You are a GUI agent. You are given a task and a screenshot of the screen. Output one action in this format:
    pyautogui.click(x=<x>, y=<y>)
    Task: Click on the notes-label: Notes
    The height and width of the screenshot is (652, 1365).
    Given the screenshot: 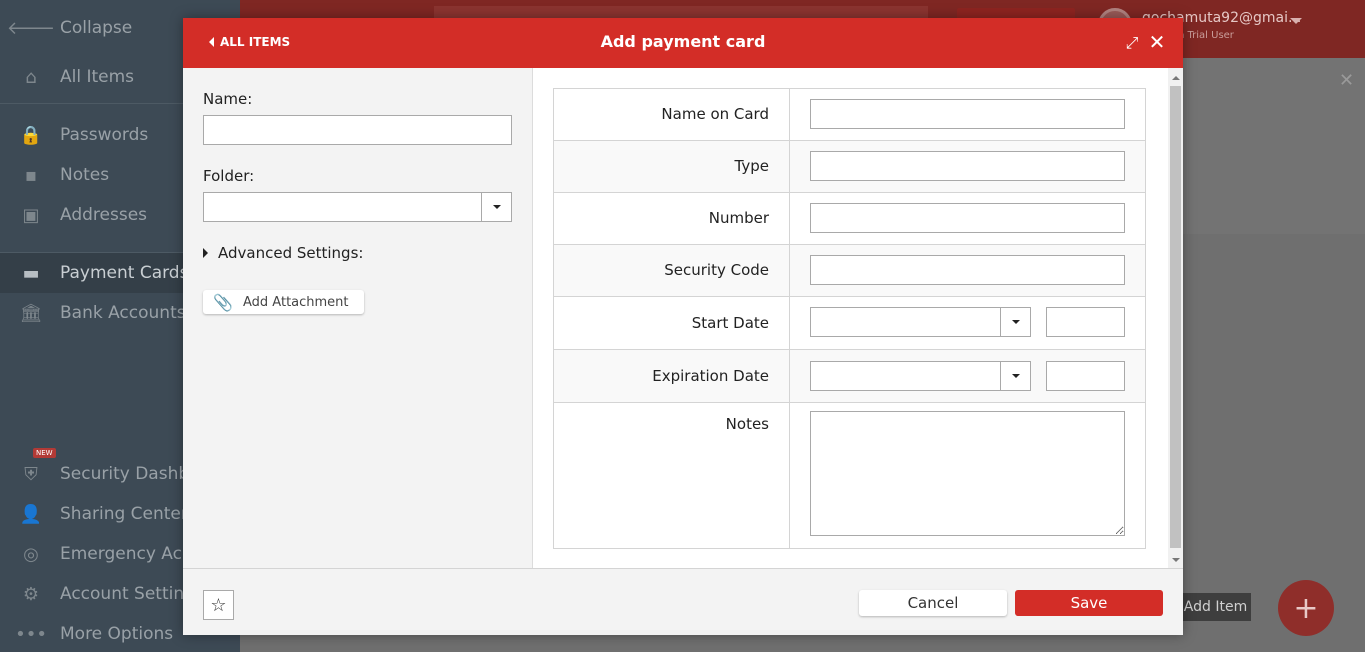 What is the action you would take?
    pyautogui.click(x=672, y=475)
    